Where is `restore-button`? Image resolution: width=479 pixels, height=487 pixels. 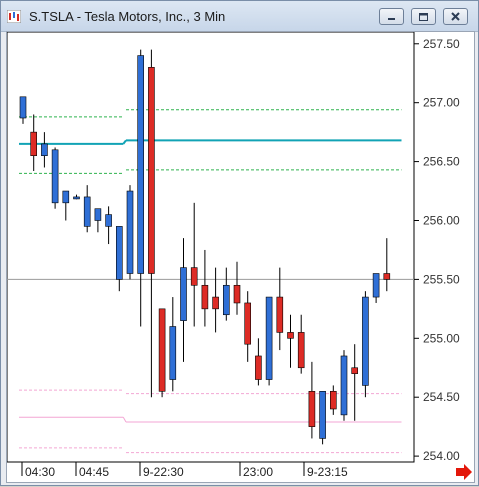
restore-button is located at coordinates (423, 16).